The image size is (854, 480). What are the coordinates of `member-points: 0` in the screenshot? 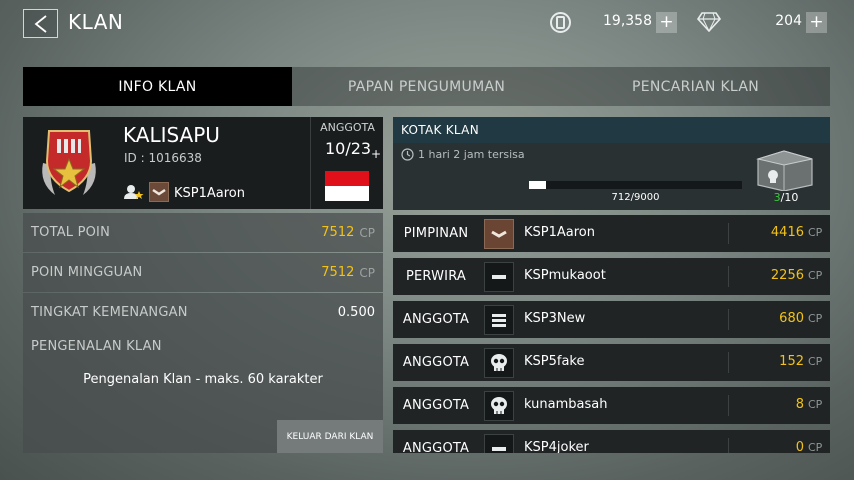 It's located at (799, 446).